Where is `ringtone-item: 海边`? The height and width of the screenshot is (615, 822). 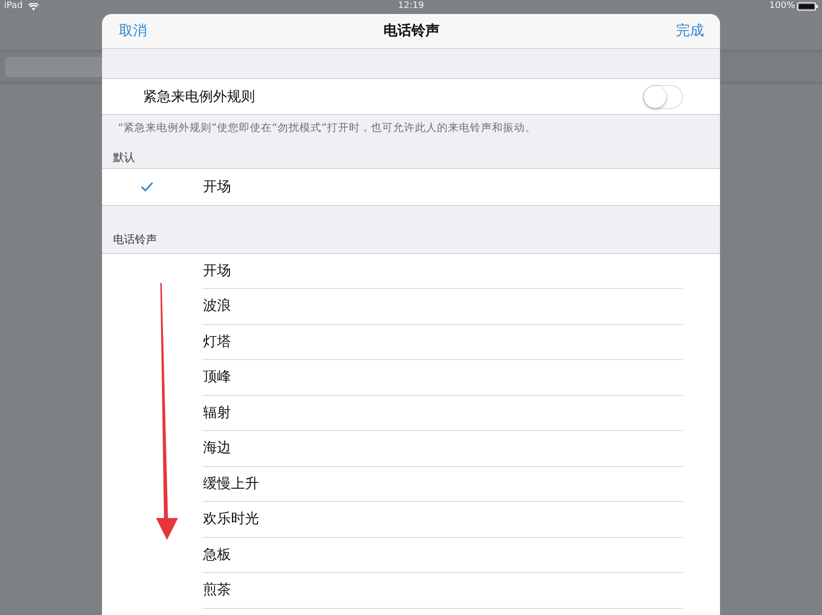
ringtone-item: 海边 is located at coordinates (411, 448).